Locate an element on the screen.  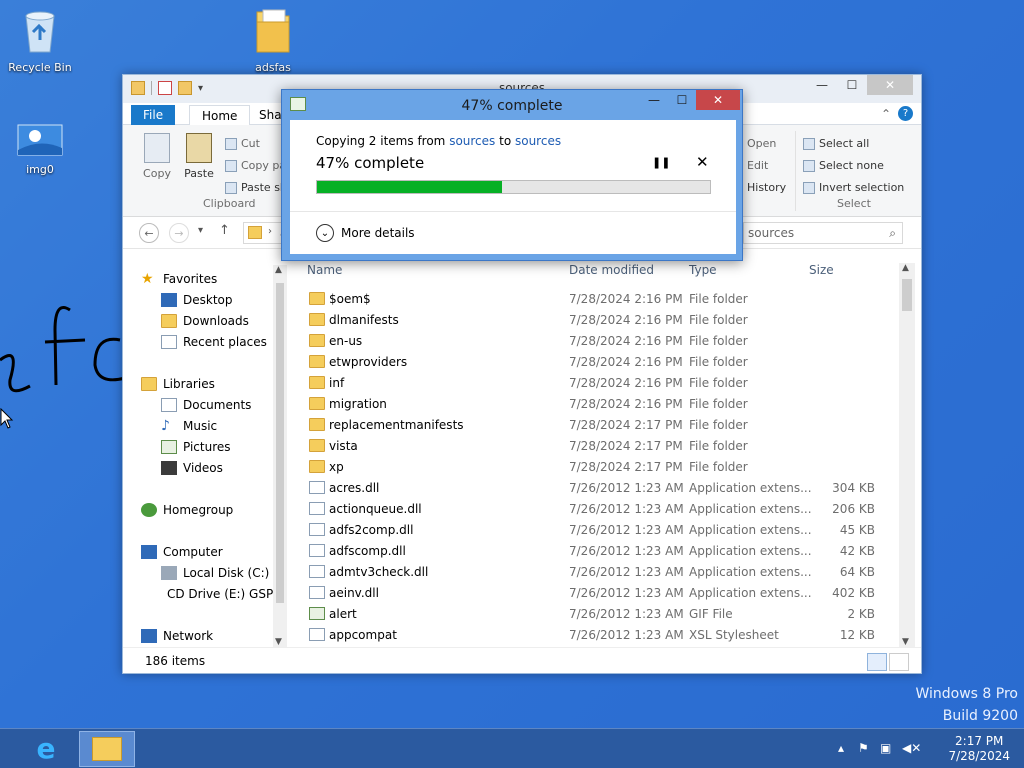
desktop-icon-img0: img0 is located at coordinates (40, 150).